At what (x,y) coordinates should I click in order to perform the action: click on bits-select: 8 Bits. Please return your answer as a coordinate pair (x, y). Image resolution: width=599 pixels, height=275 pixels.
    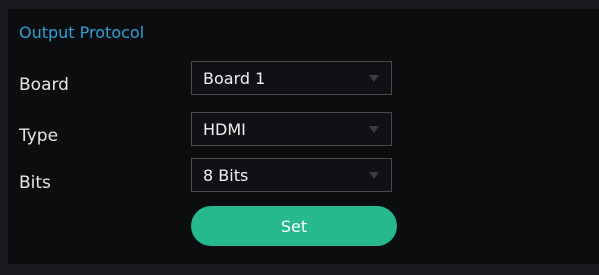
    Looking at the image, I should click on (291, 175).